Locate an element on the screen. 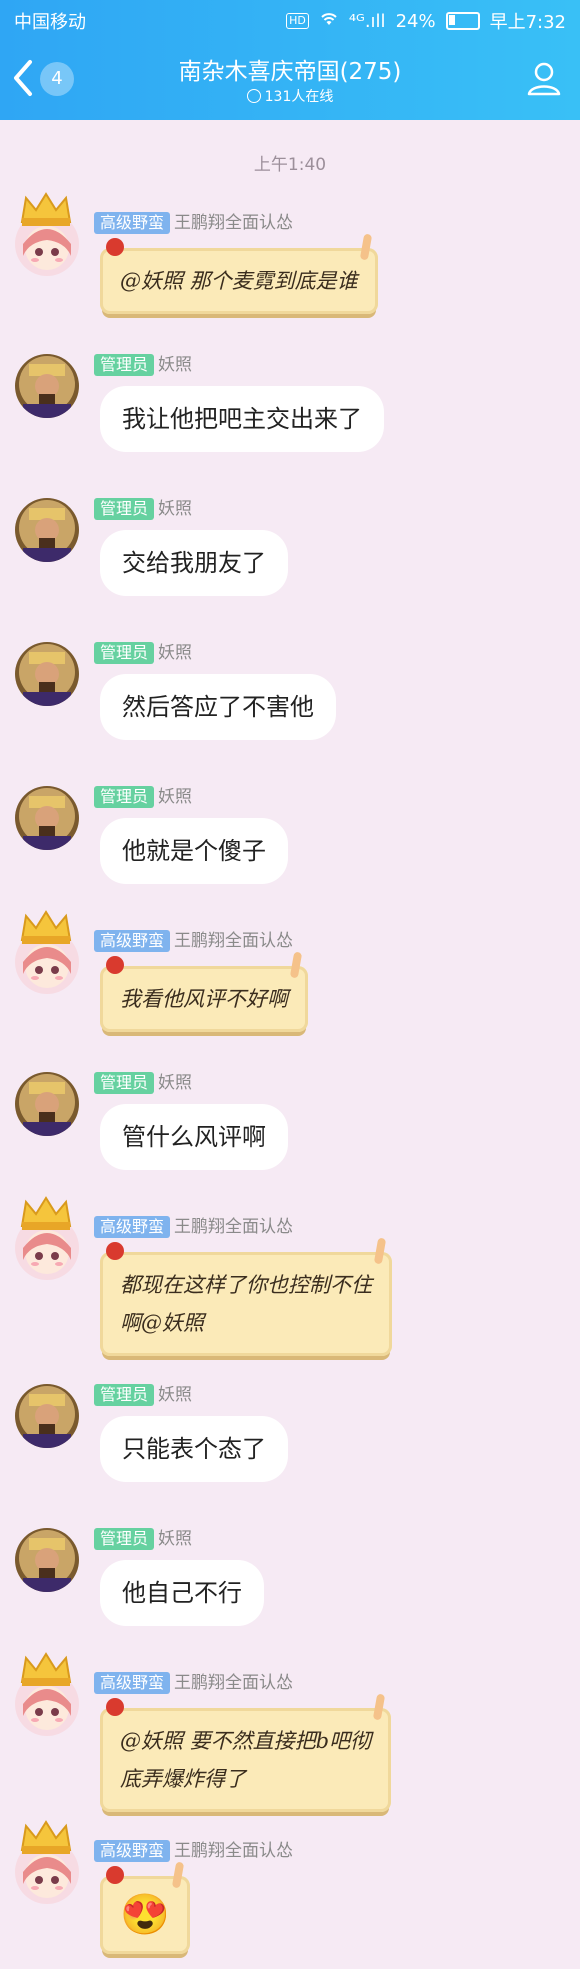 This screenshot has width=580, height=1969. hd-icon: HD is located at coordinates (297, 21).